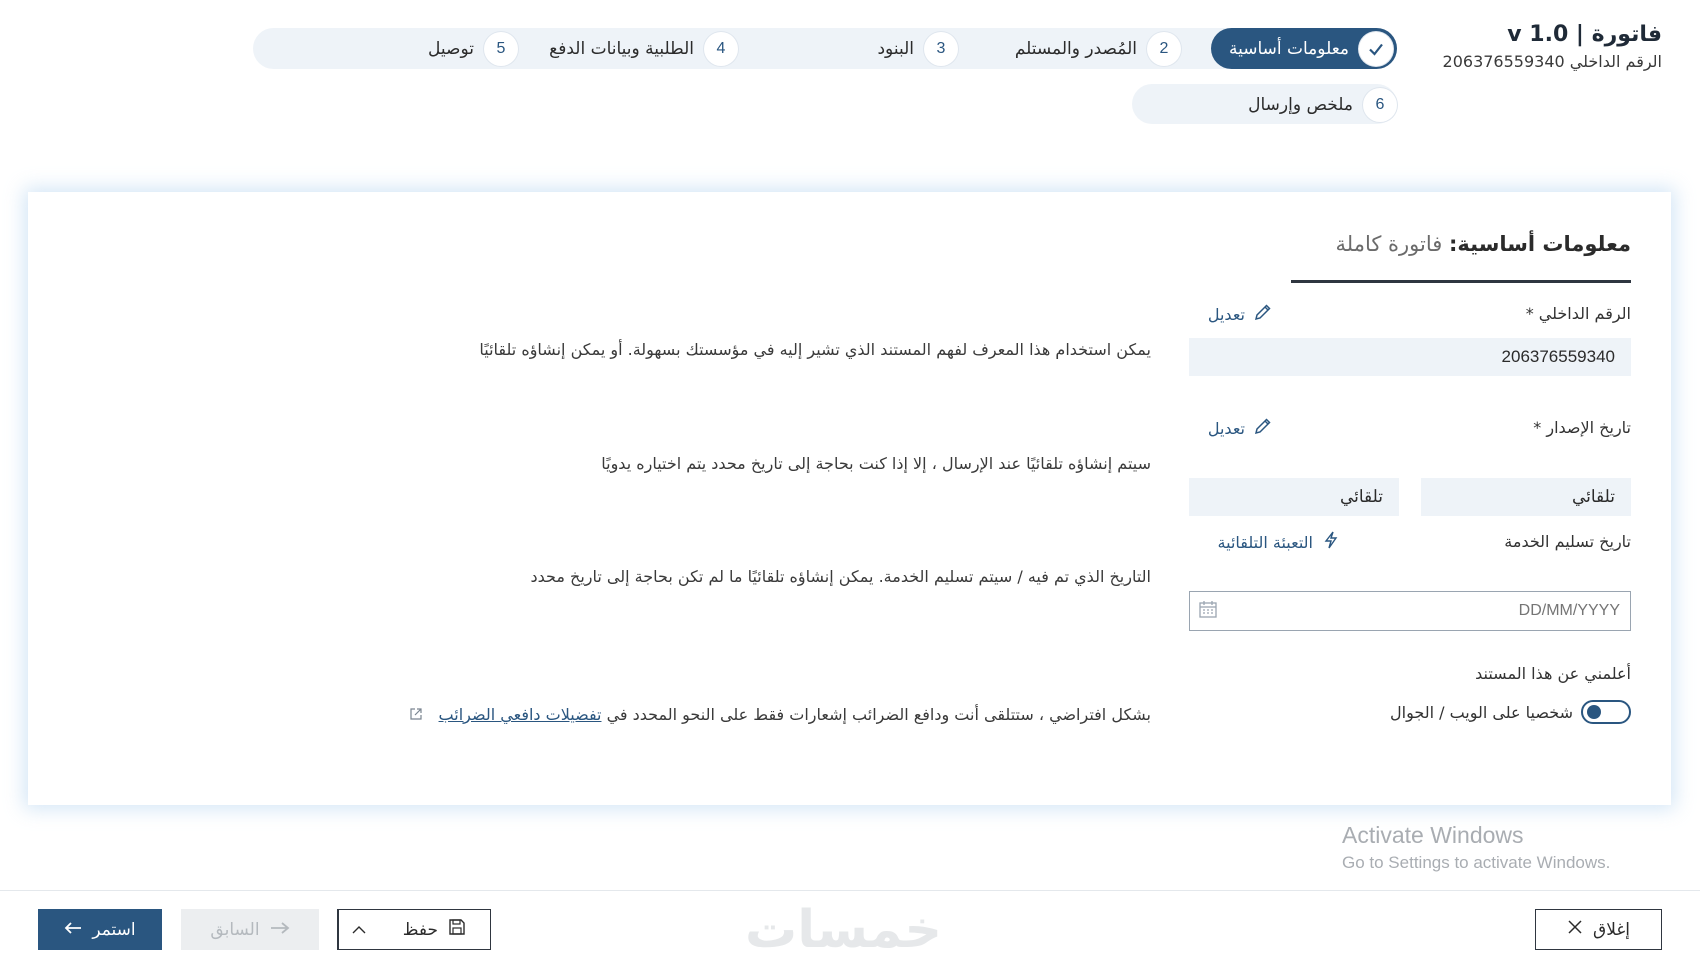 The width and height of the screenshot is (1700, 970). I want to click on service-date-input, so click(1430, 611).